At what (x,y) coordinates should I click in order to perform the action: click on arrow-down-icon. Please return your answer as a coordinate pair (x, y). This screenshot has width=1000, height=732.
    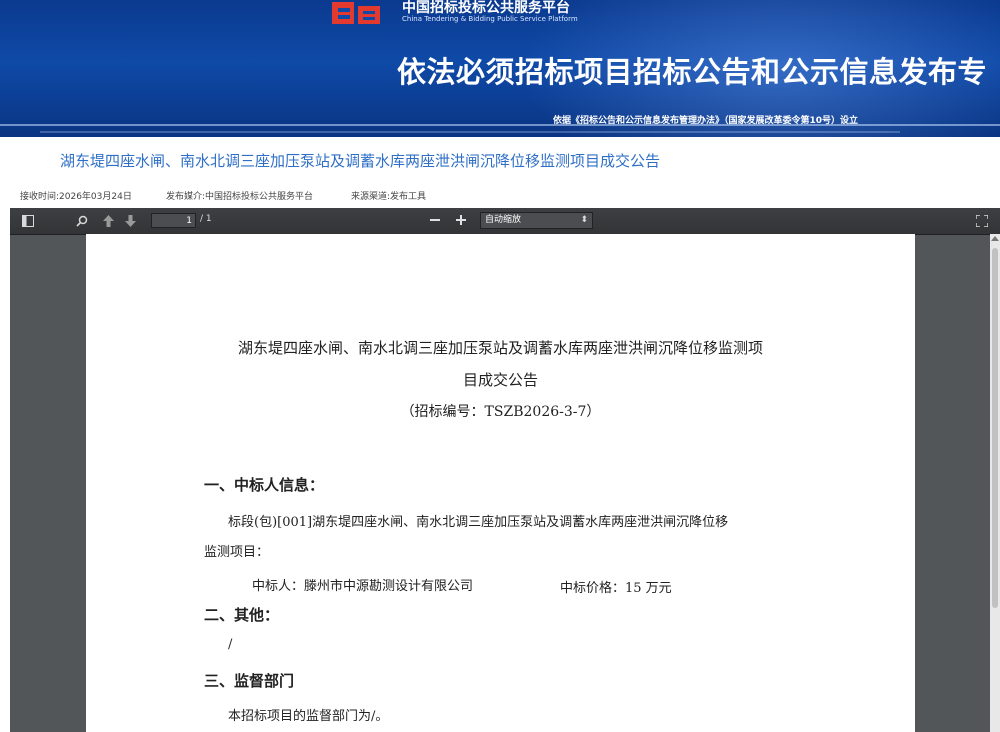
    Looking at the image, I should click on (130, 221).